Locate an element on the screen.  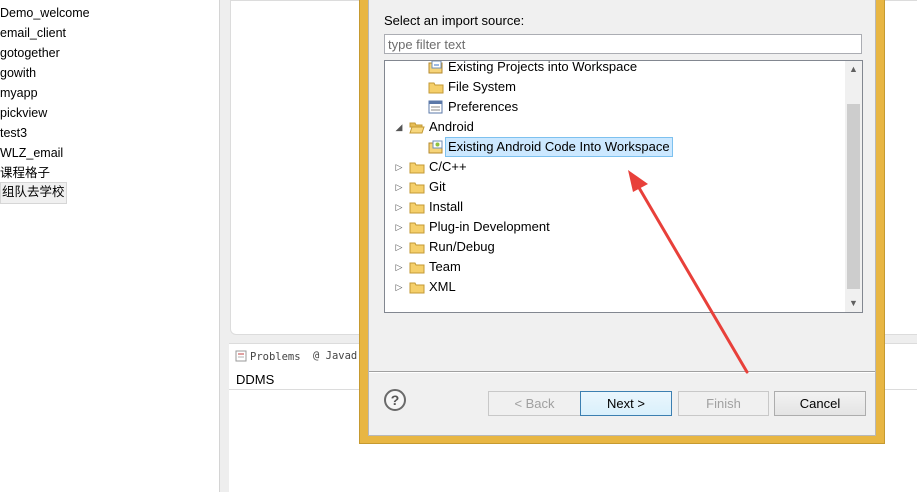
dialog-button-separator is located at coordinates (622, 371).